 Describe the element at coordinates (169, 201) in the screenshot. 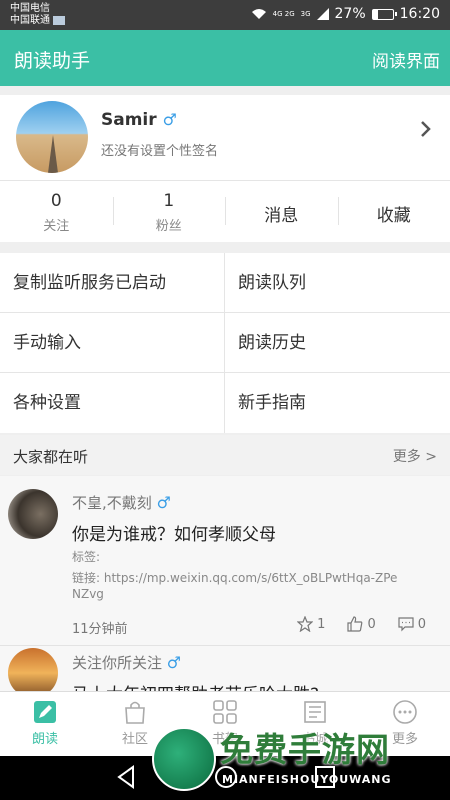

I see `followers-count: 1` at that location.